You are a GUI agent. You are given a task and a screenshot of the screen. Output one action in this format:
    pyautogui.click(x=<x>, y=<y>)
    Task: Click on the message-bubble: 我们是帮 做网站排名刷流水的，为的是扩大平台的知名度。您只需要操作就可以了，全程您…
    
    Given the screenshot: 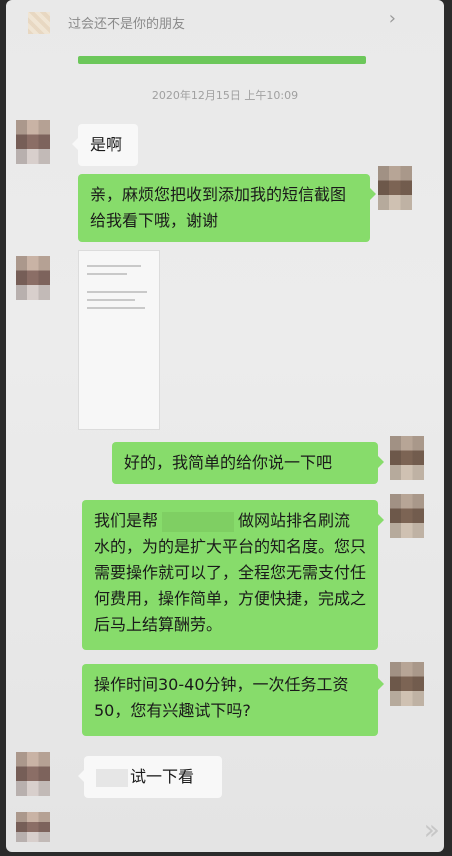 What is the action you would take?
    pyautogui.click(x=233, y=575)
    